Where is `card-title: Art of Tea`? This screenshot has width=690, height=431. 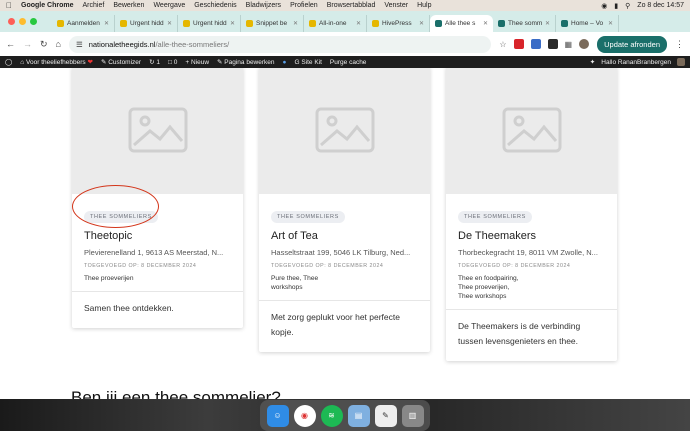 card-title: Art of Tea is located at coordinates (344, 236).